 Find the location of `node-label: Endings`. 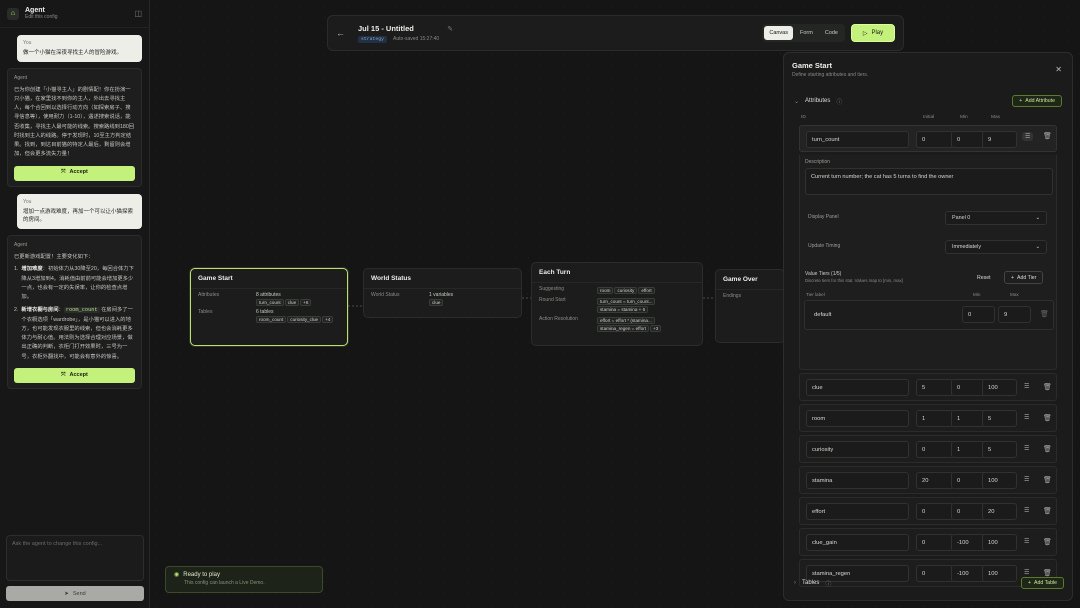

node-label: Endings is located at coordinates (732, 296).